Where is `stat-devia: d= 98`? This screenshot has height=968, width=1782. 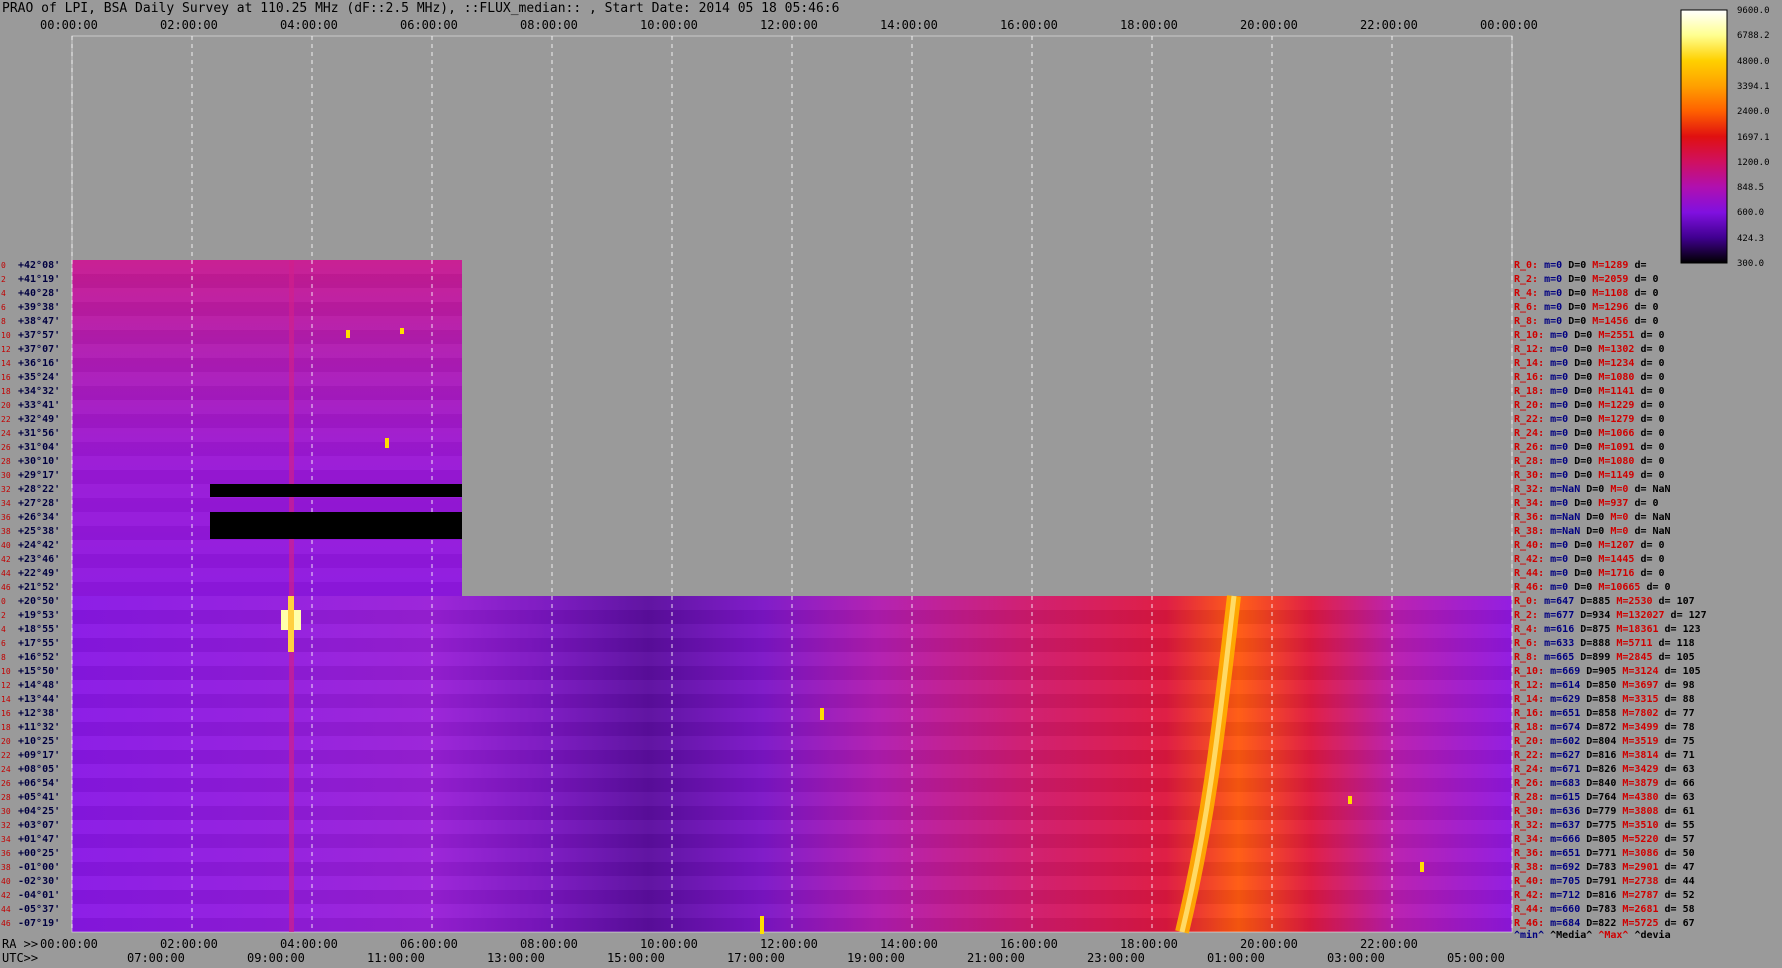
stat-devia: d= 98 is located at coordinates (1679, 685).